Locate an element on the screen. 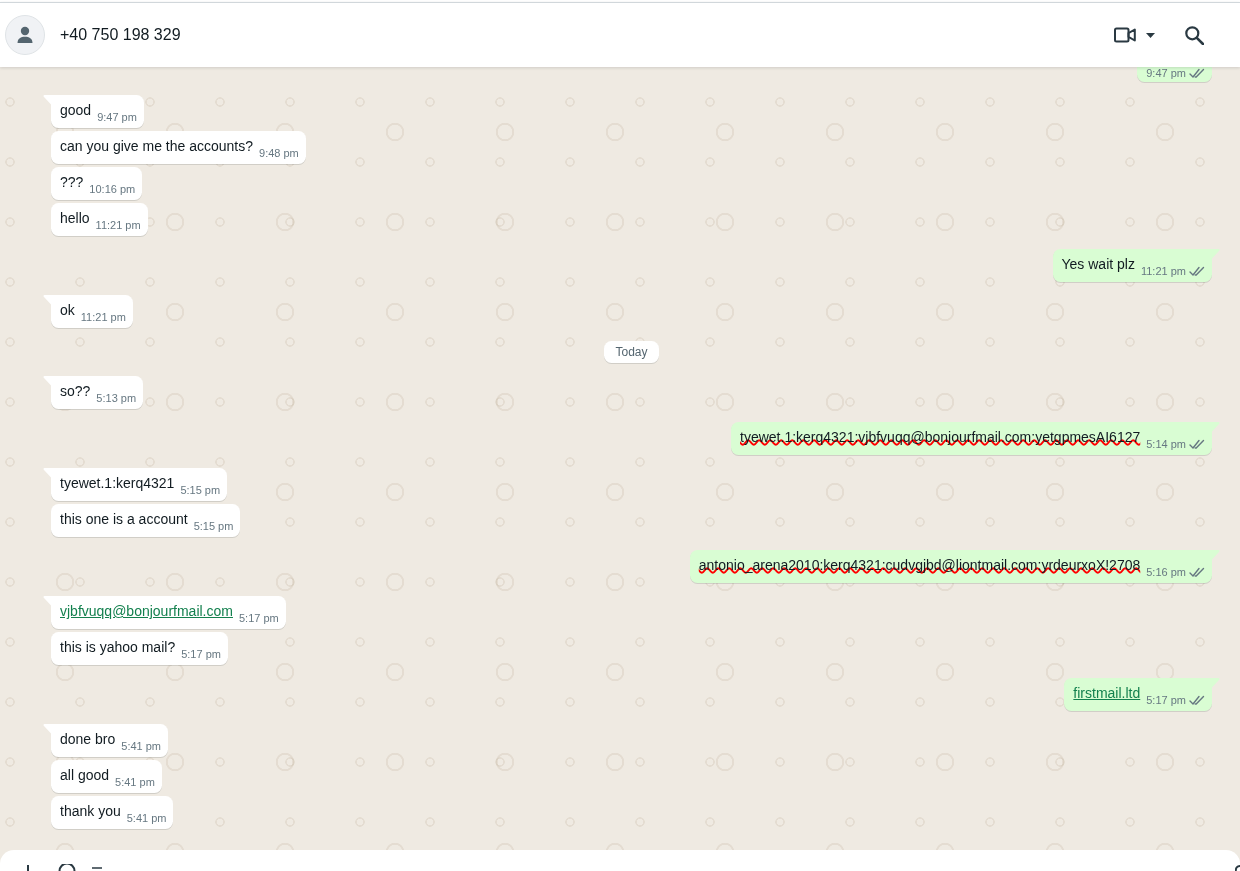  message-text: ok is located at coordinates (67, 310).